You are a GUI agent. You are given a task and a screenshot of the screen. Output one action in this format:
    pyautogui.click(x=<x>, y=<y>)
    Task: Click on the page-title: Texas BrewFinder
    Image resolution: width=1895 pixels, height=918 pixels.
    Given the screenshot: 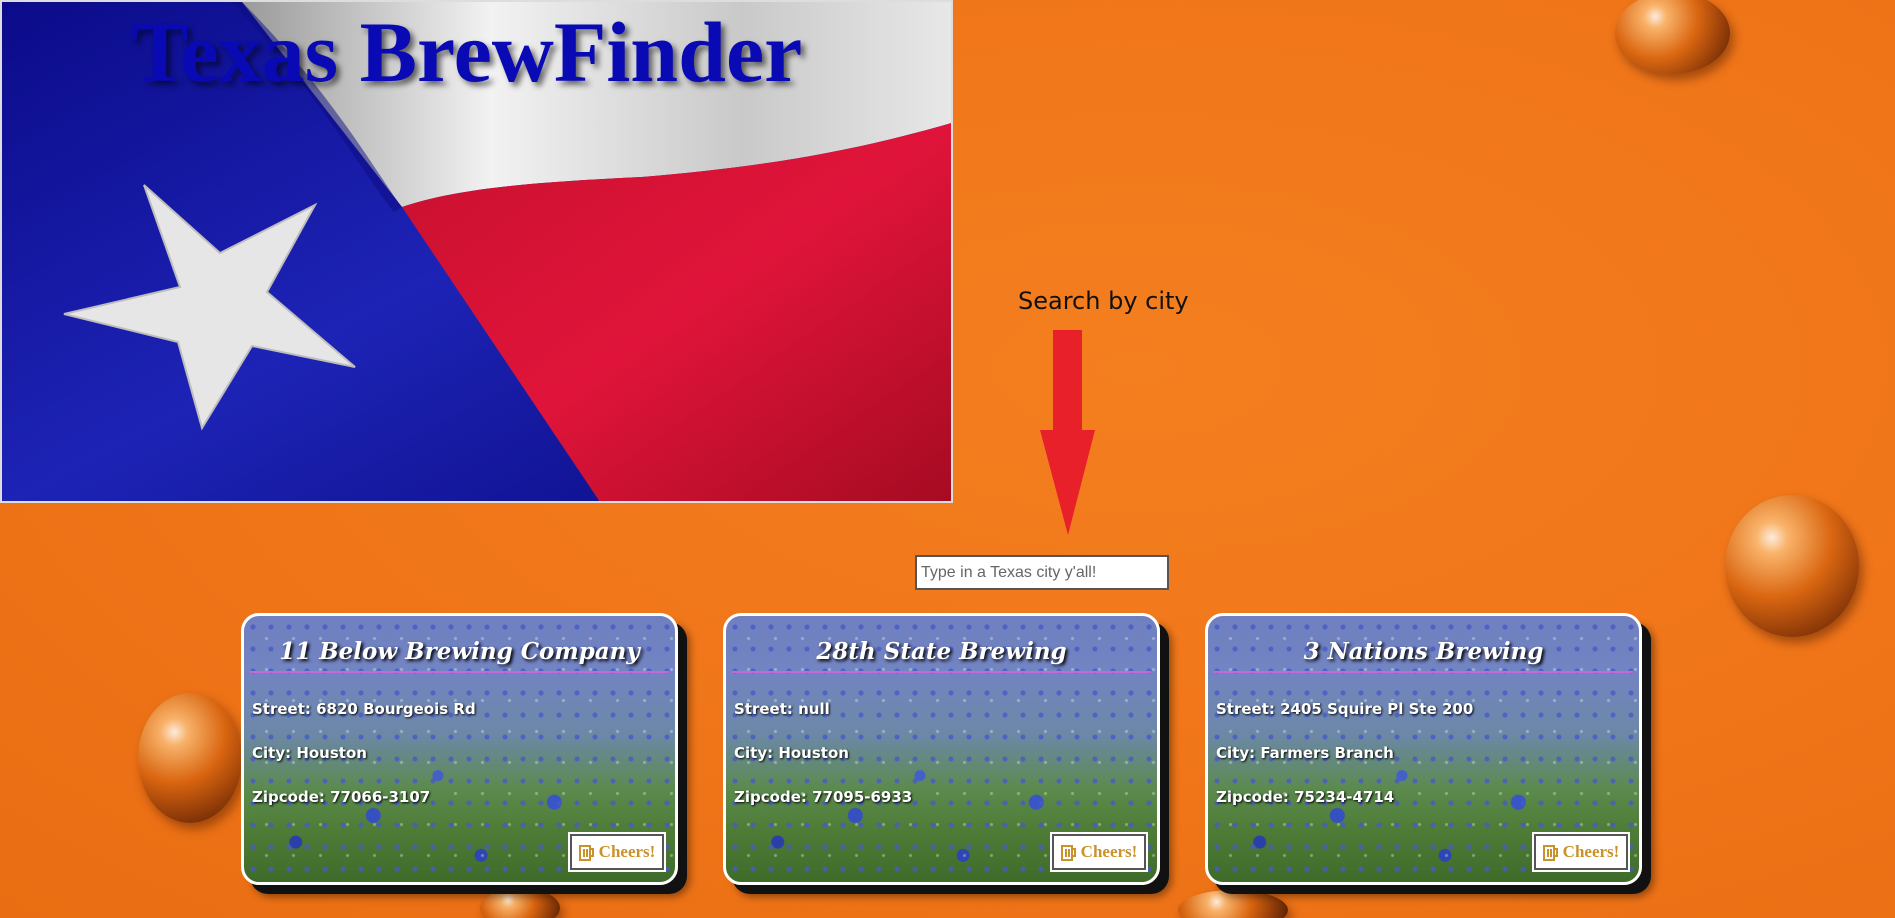 What is the action you would take?
    pyautogui.click(x=467, y=52)
    